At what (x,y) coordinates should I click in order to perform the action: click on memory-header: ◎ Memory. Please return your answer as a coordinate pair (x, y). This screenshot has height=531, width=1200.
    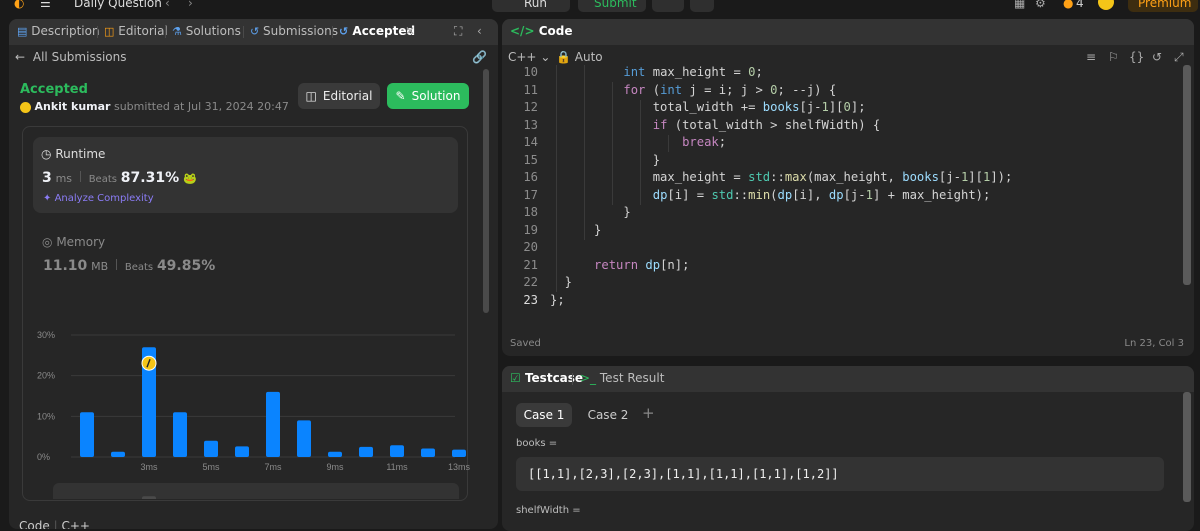
    Looking at the image, I should click on (73, 242).